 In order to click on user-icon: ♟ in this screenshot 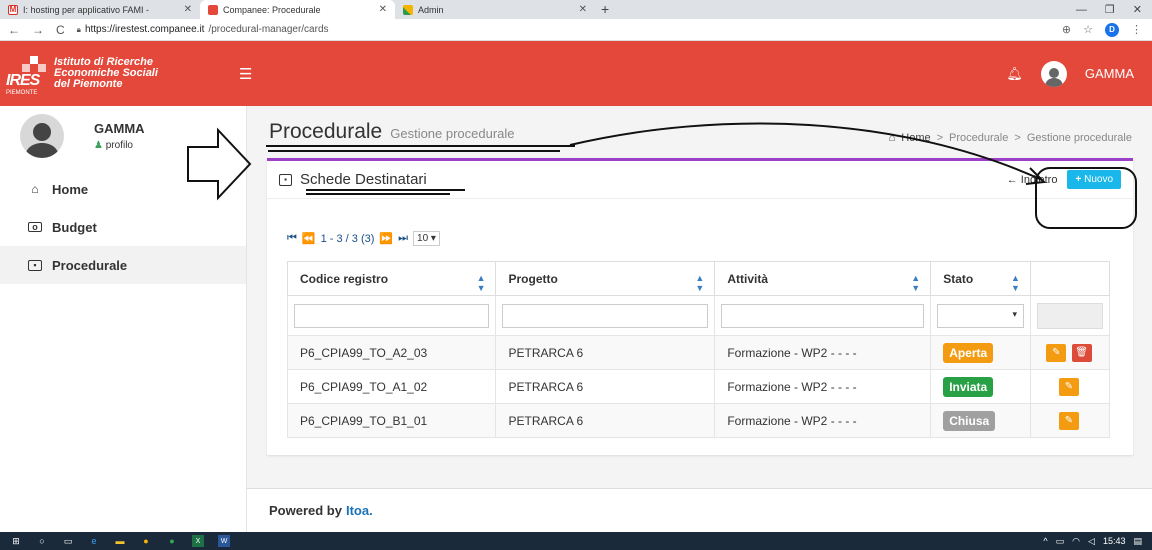, I will do `click(98, 145)`.